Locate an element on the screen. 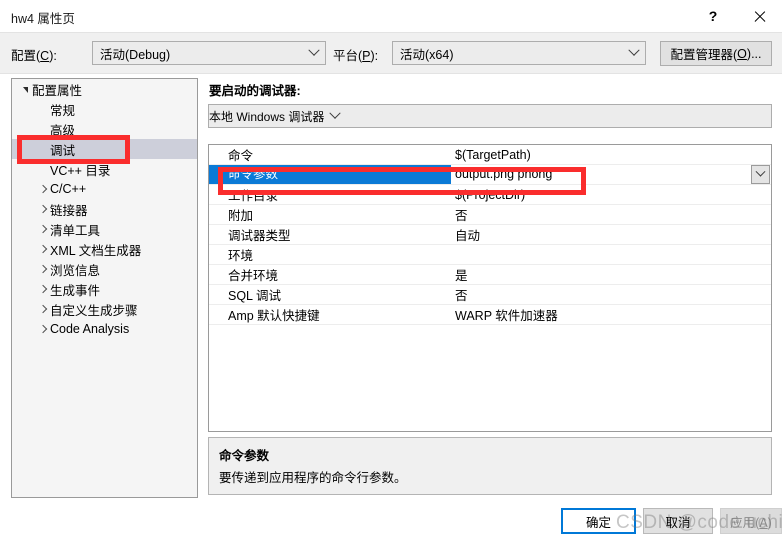 Image resolution: width=782 pixels, height=542 pixels. property-row: 附加 否 is located at coordinates (490, 215).